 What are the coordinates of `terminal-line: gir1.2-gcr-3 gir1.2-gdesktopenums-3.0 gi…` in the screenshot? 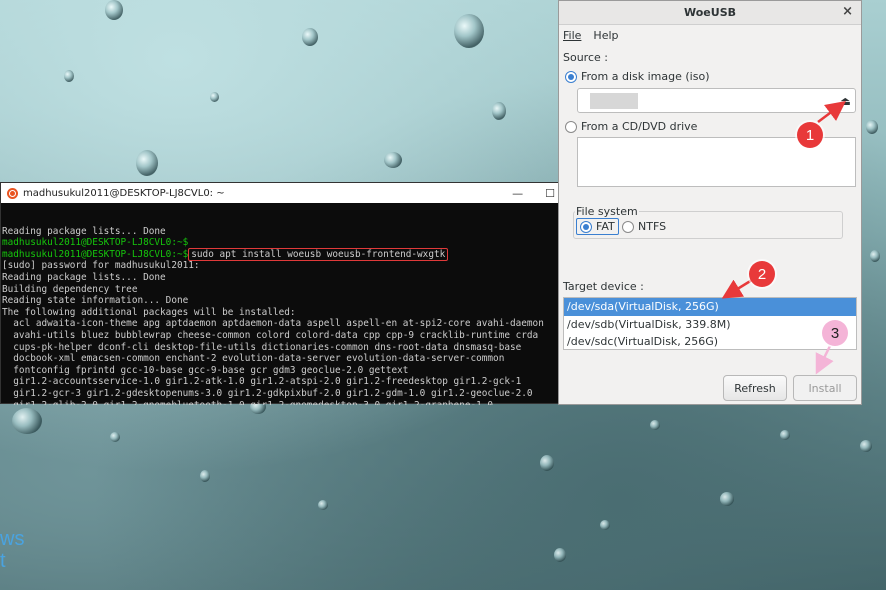 It's located at (280, 394).